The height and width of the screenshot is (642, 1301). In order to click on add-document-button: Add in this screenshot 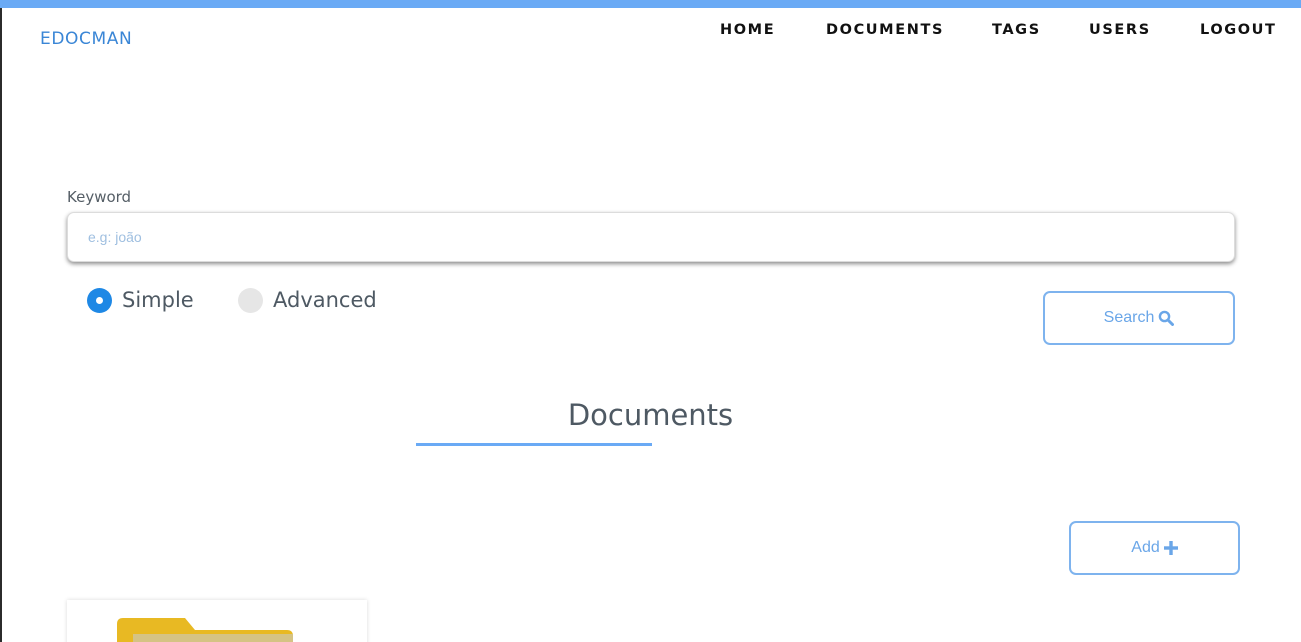, I will do `click(1154, 548)`.